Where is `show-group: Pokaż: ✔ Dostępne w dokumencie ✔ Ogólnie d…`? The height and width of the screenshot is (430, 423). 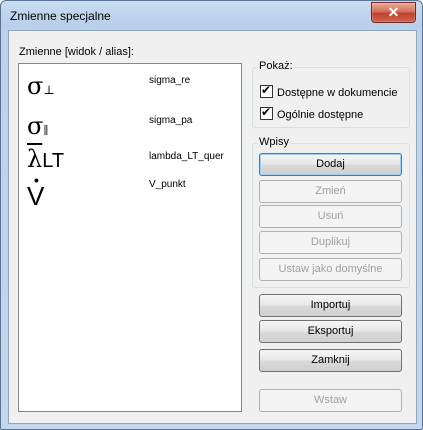
show-group: Pokaż: ✔ Dostępne w dokumencie ✔ Ogólnie d… is located at coordinates (331, 94).